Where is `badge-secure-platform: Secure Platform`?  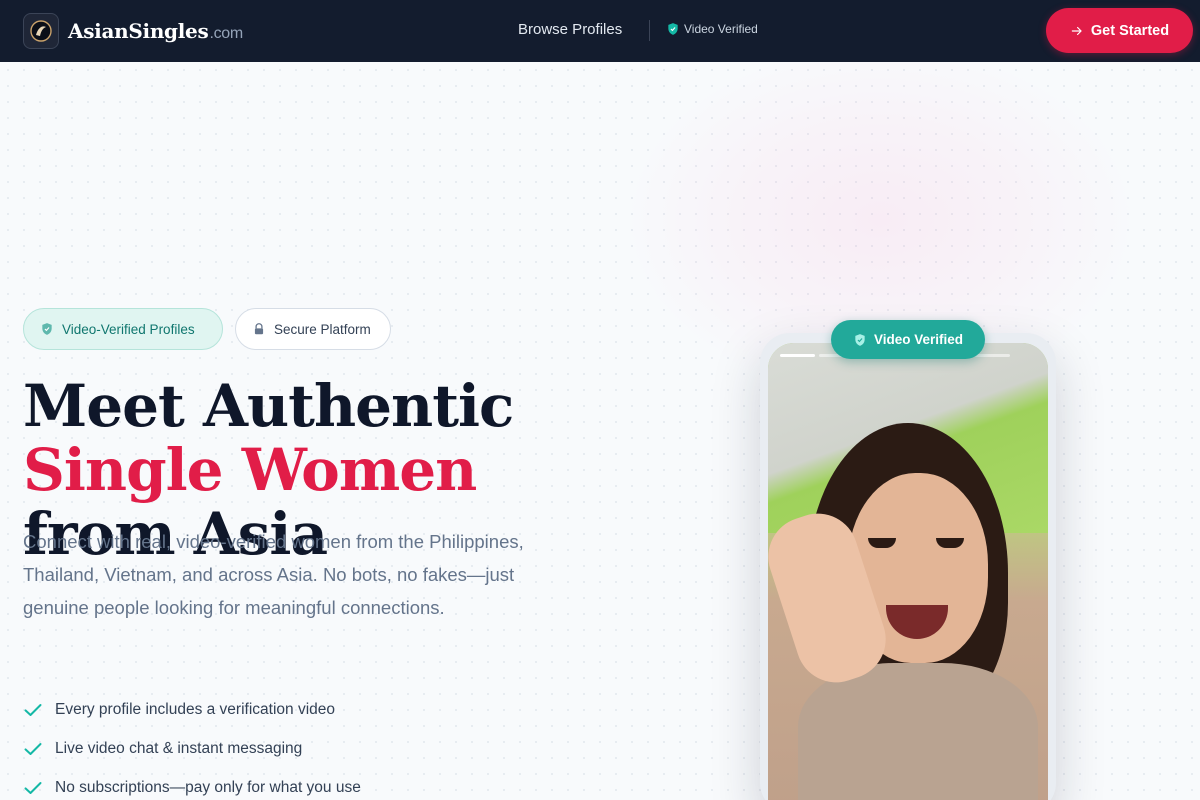
badge-secure-platform: Secure Platform is located at coordinates (313, 329).